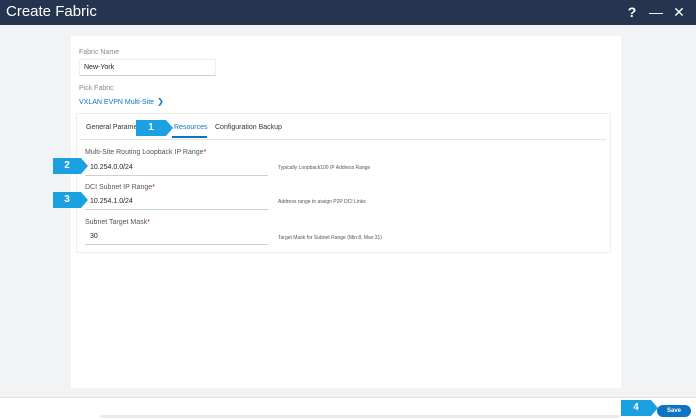  Describe the element at coordinates (70, 166) in the screenshot. I see `callout-2: 2` at that location.